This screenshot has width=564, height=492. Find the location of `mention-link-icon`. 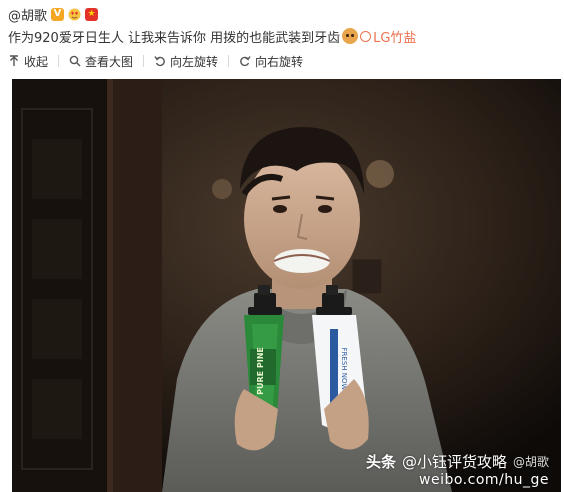

mention-link-icon is located at coordinates (366, 36).